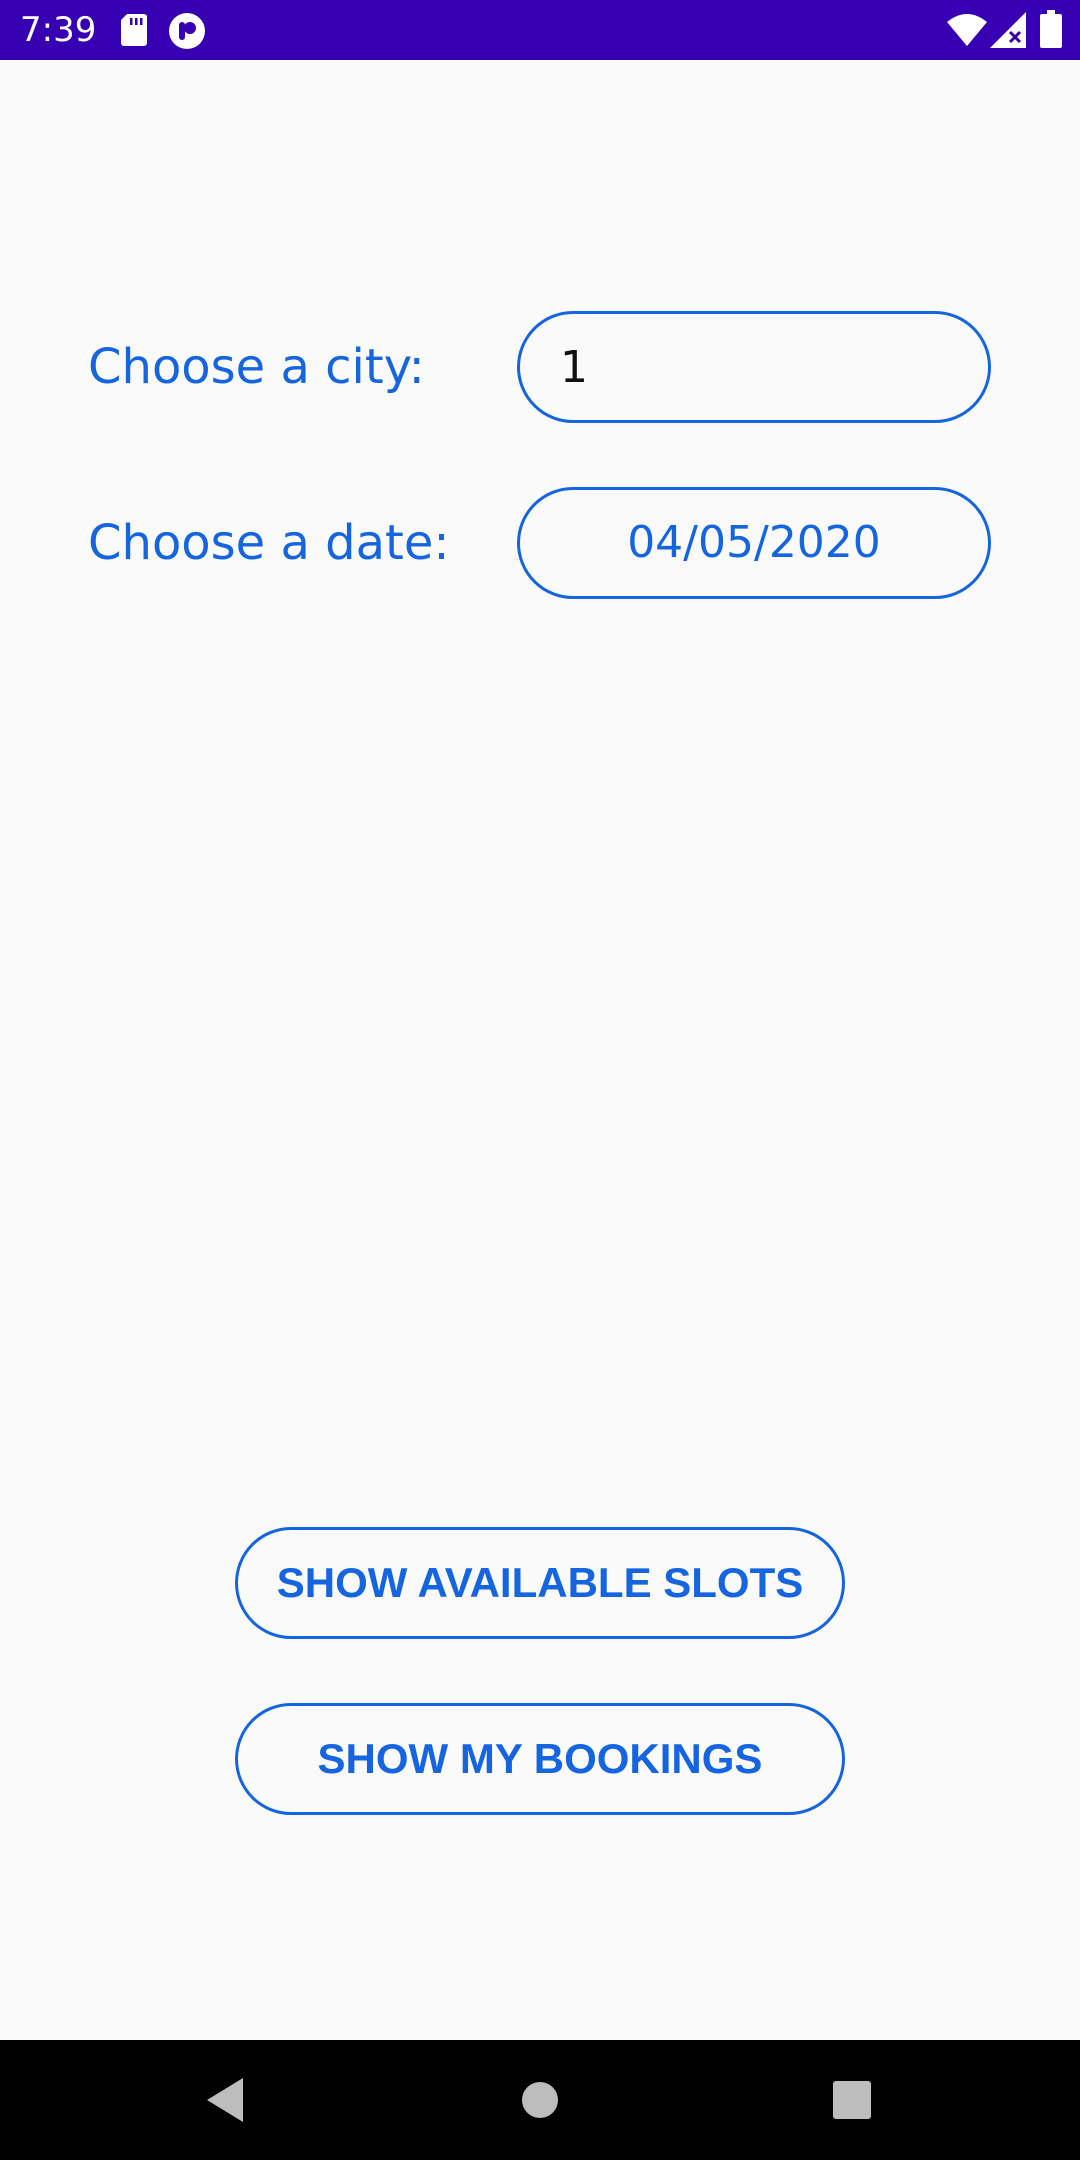 The image size is (1080, 2160). I want to click on date-label: Choose a date:, so click(269, 543).